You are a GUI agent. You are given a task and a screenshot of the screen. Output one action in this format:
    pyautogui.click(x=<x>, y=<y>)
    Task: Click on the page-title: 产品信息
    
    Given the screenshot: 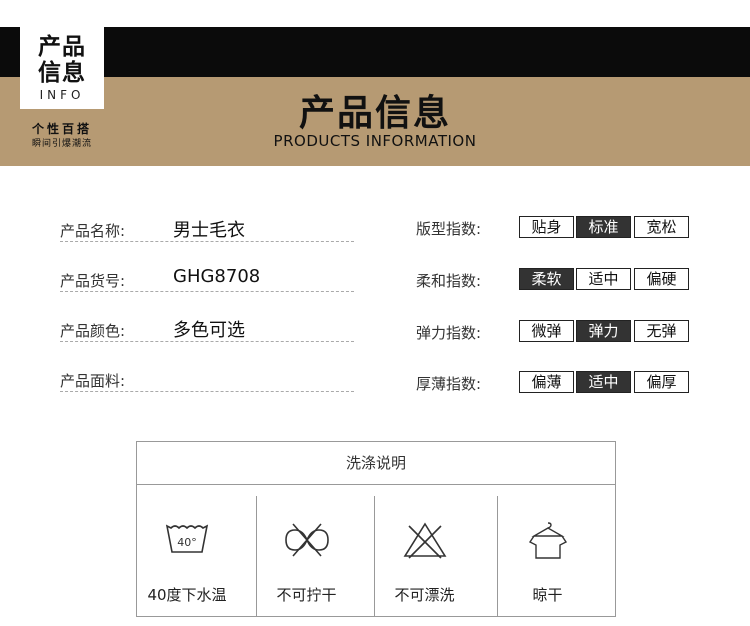 What is the action you would take?
    pyautogui.click(x=374, y=113)
    